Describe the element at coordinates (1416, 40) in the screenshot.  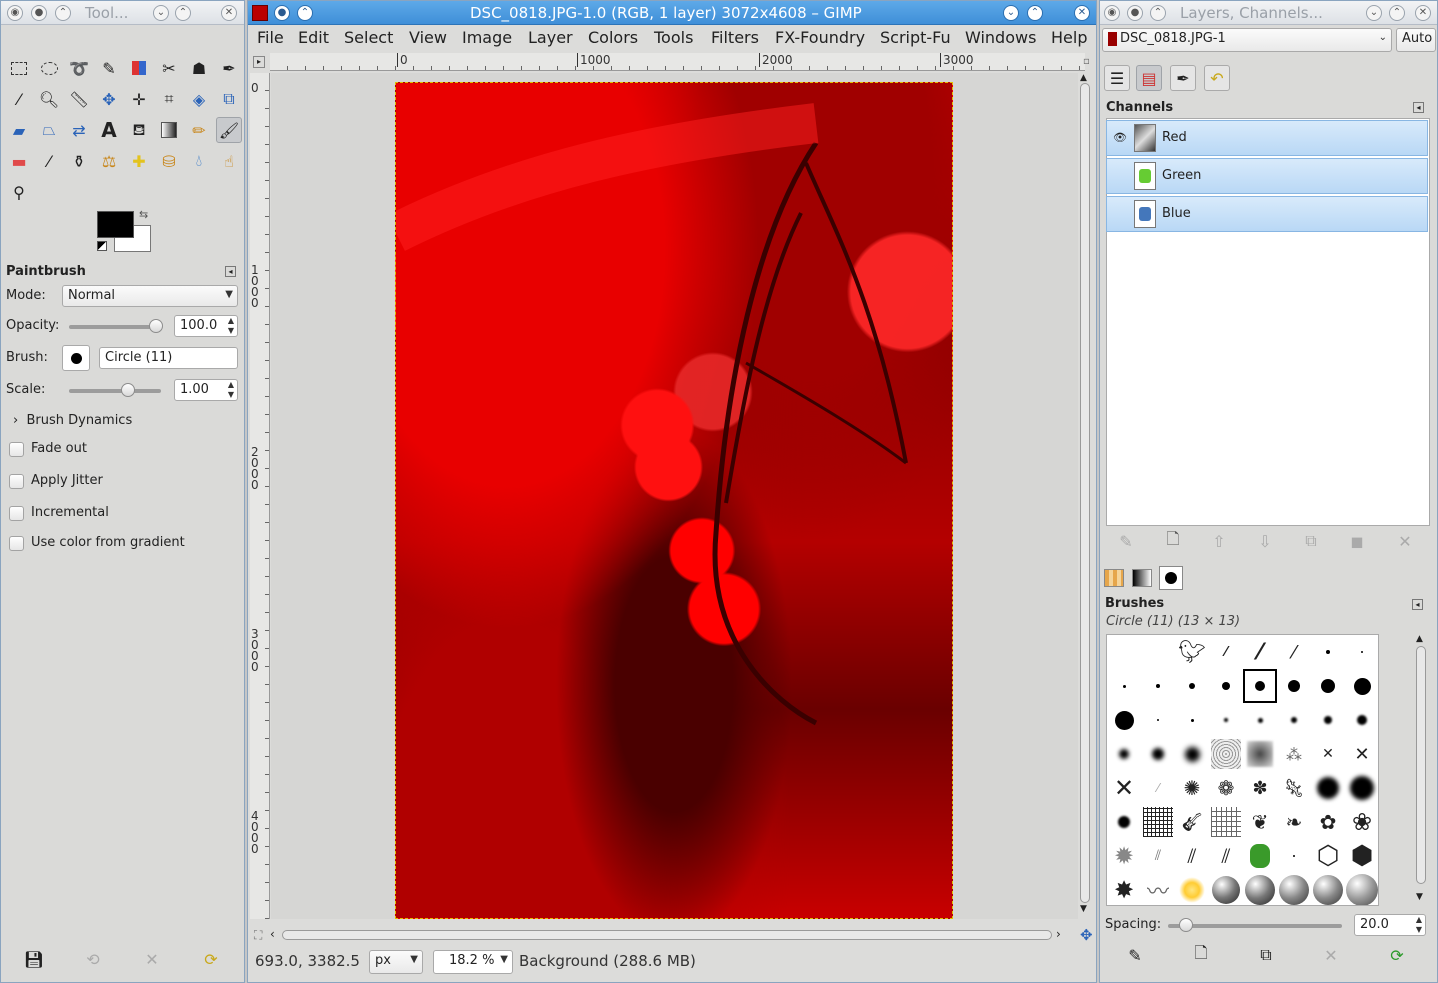
I see `auto-button: Auto` at that location.